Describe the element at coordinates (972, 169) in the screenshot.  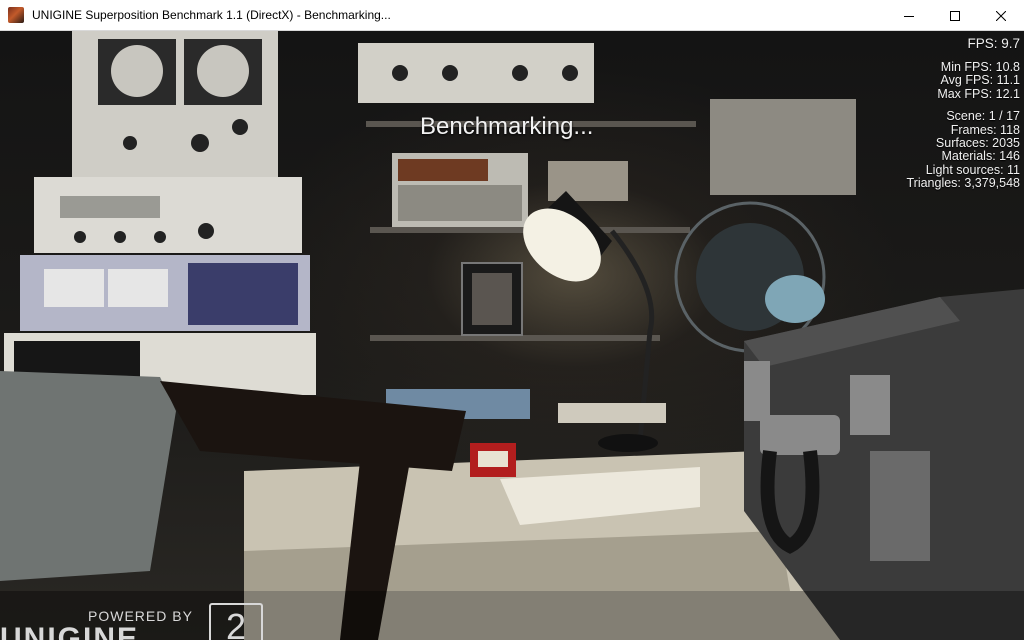
I see `light-sources-counter: Light sources: 11` at that location.